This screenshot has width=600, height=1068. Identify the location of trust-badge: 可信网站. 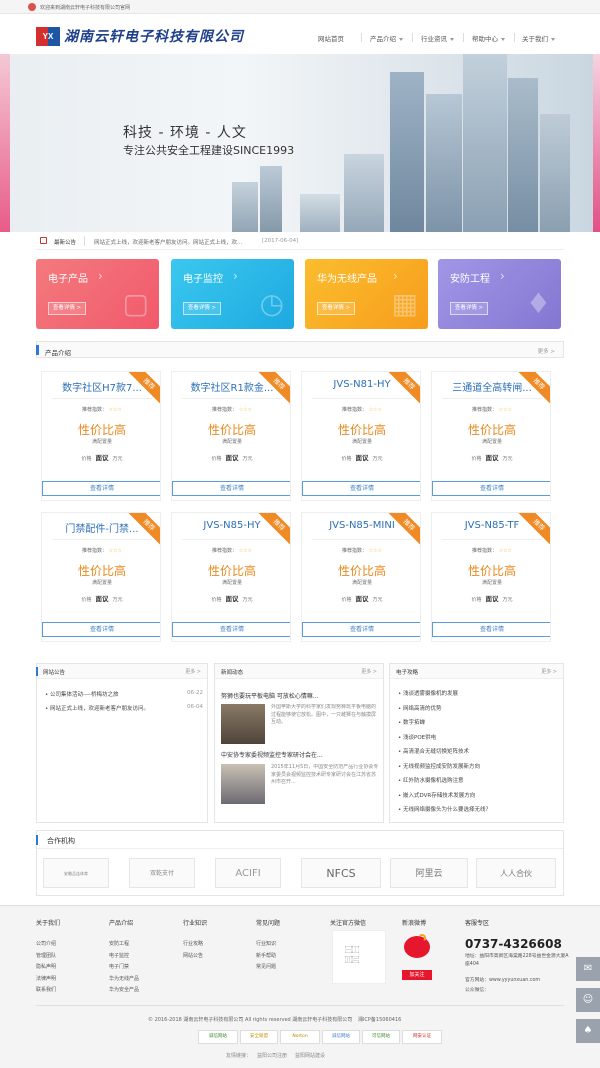
(381, 1037).